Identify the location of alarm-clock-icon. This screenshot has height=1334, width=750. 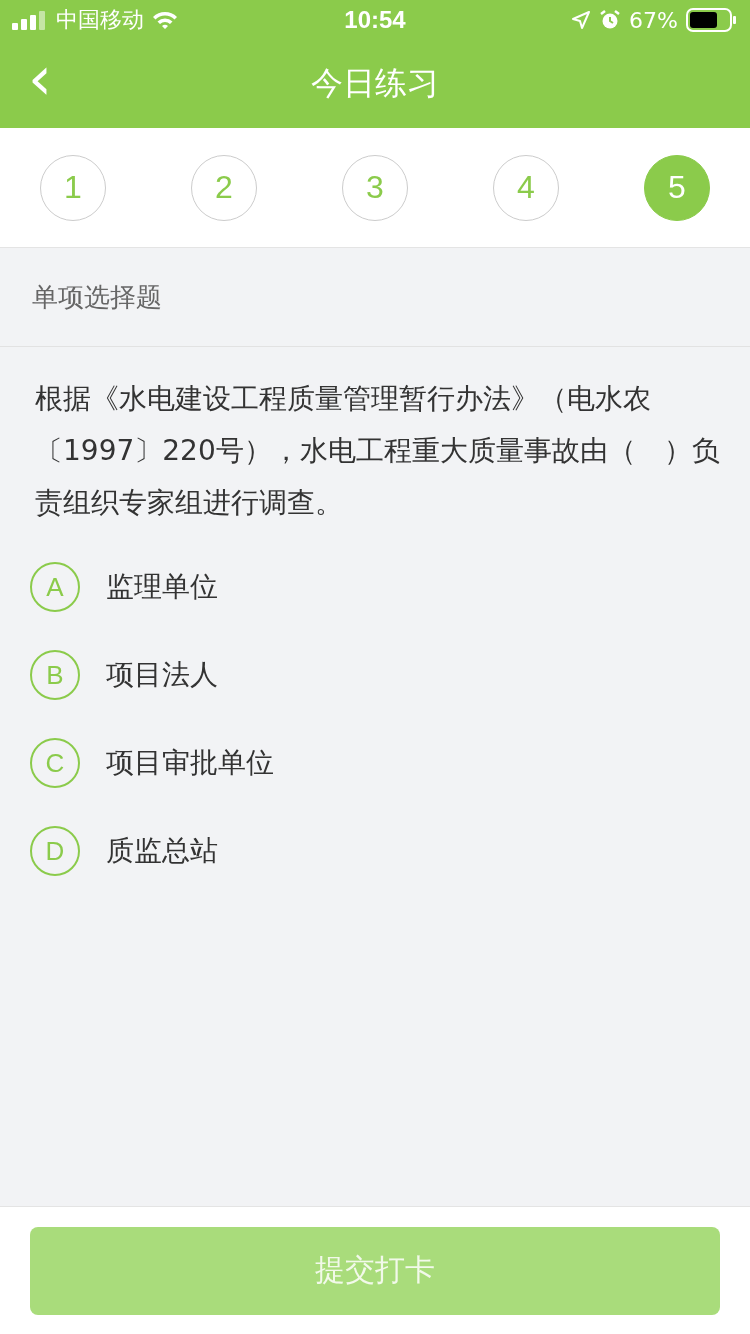
(610, 20).